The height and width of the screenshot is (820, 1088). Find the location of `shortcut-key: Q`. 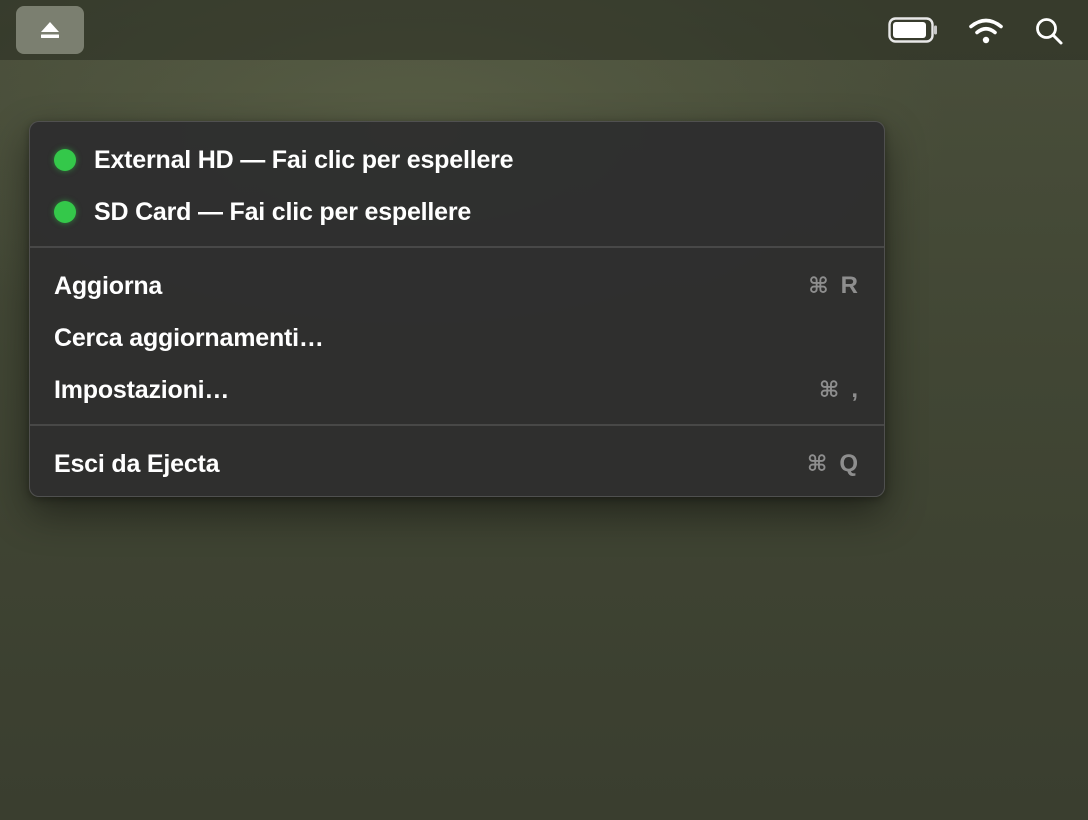

shortcut-key: Q is located at coordinates (848, 463).